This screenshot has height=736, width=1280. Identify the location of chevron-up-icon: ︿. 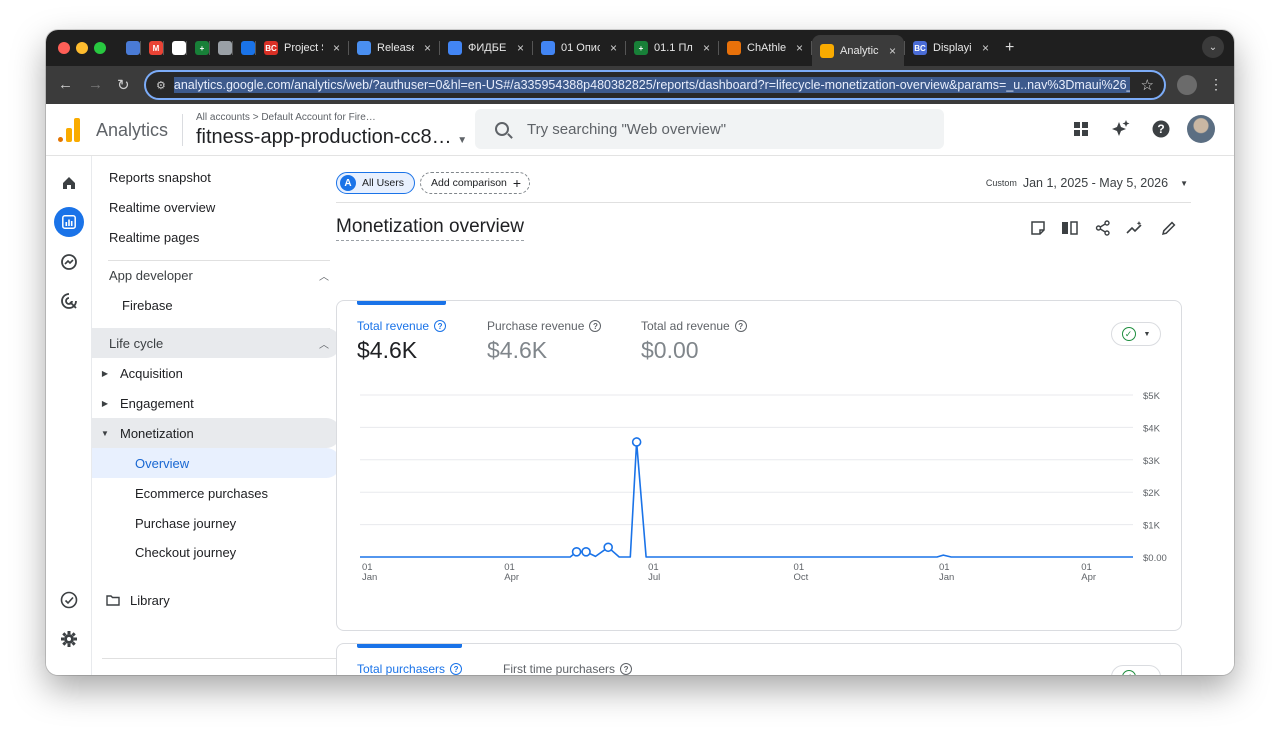
(324, 277).